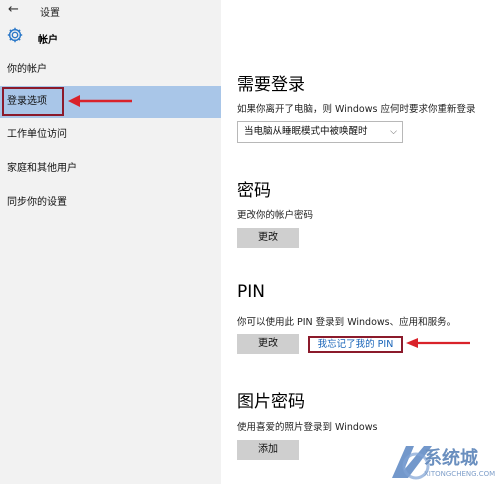 The width and height of the screenshot is (500, 484). I want to click on signin-dropdown-value: 当电脑从睡眠模式中被唤醒时, so click(306, 131).